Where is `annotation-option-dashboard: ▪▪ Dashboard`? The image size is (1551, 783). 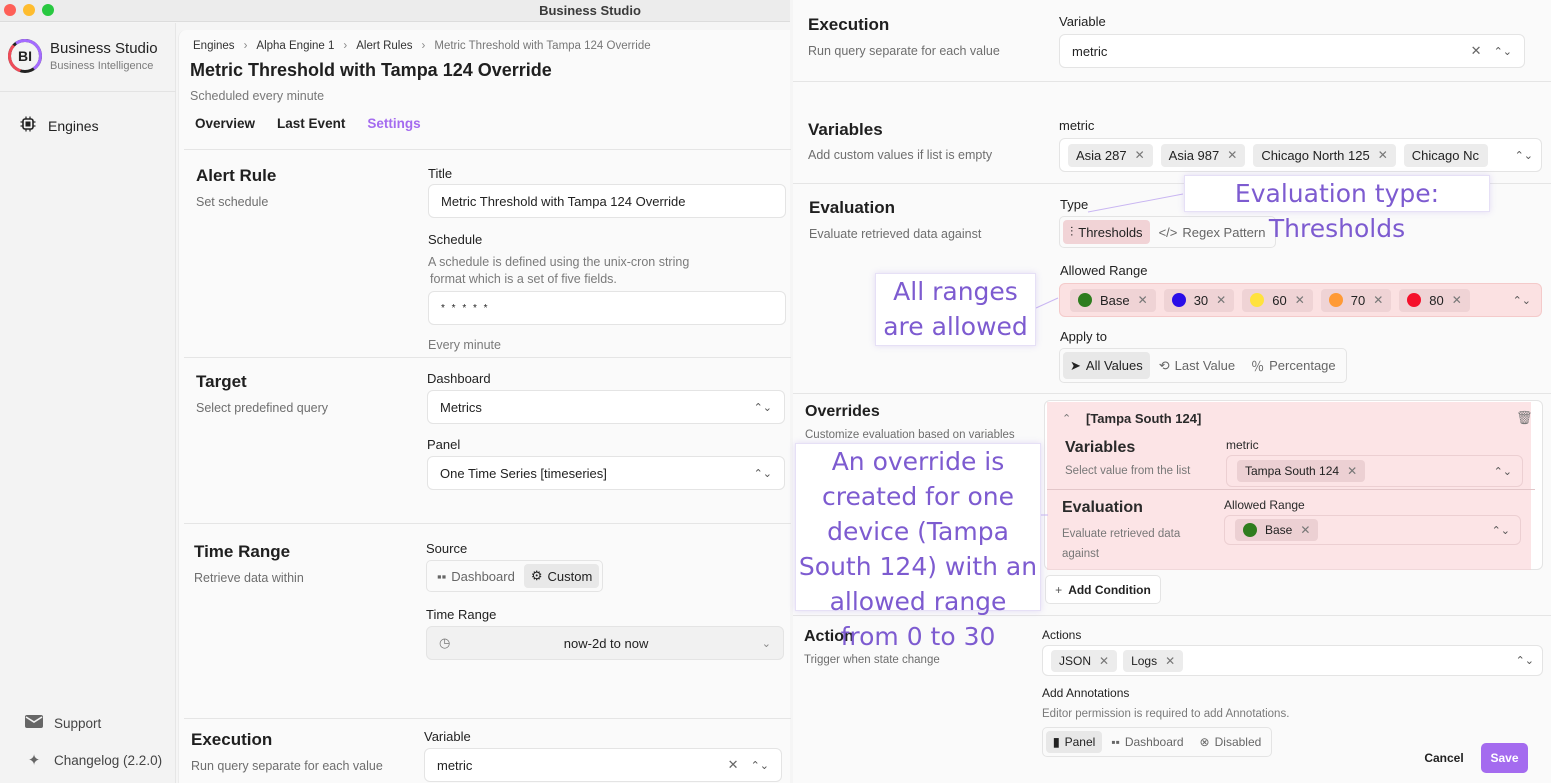
annotation-option-dashboard: ▪▪ Dashboard is located at coordinates (1147, 742).